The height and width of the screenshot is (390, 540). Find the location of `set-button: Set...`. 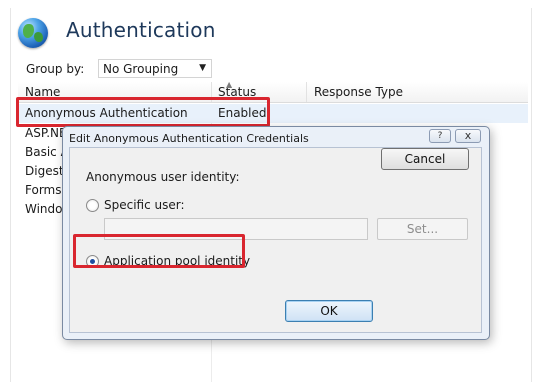

set-button: Set... is located at coordinates (422, 229).